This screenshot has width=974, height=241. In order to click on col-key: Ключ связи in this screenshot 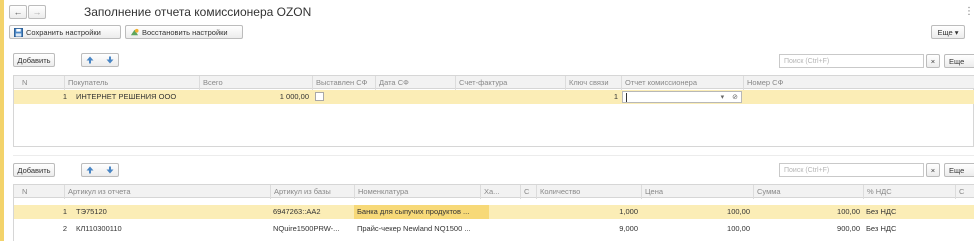, I will do `click(593, 83)`.